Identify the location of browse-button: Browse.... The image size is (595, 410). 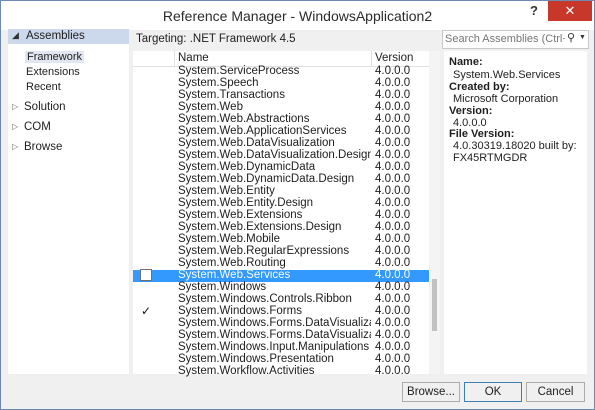
(431, 392).